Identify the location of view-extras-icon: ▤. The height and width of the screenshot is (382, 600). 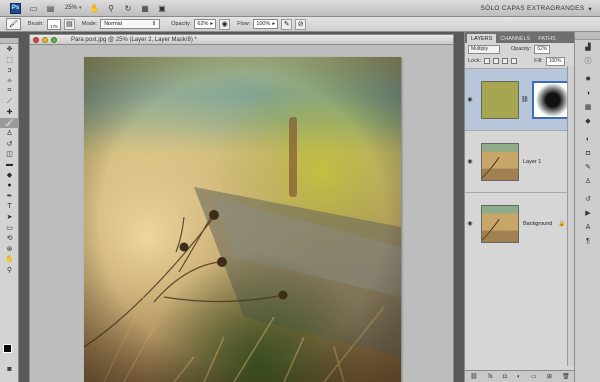
(50, 8).